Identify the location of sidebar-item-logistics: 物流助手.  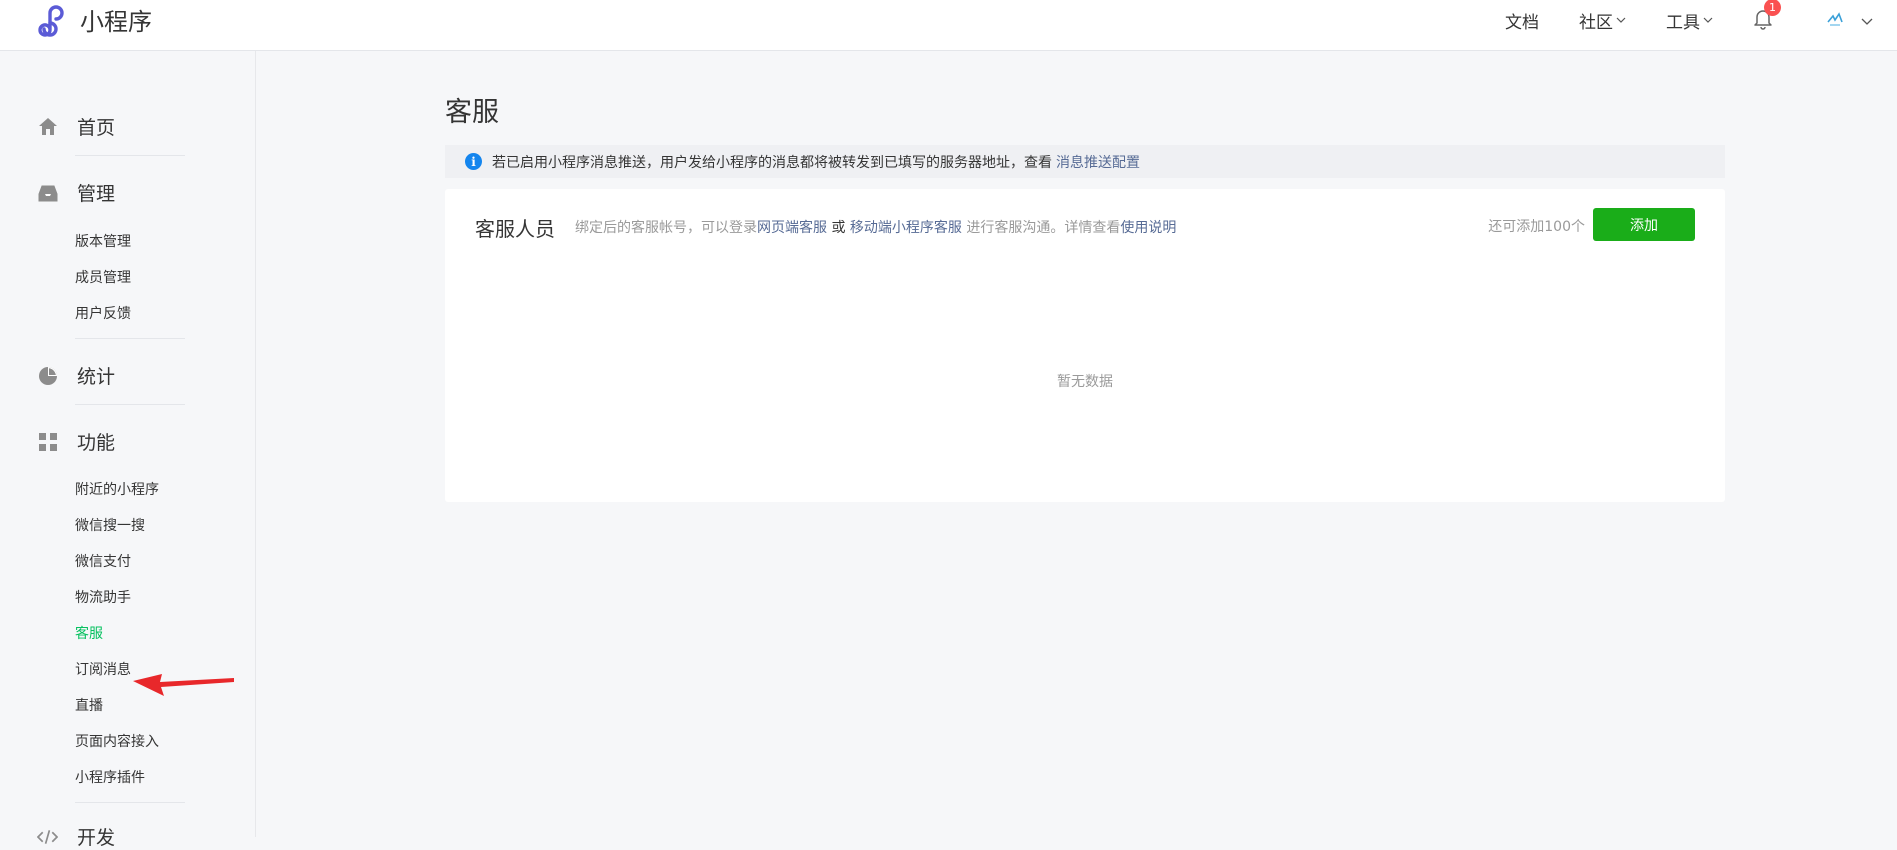
(103, 597).